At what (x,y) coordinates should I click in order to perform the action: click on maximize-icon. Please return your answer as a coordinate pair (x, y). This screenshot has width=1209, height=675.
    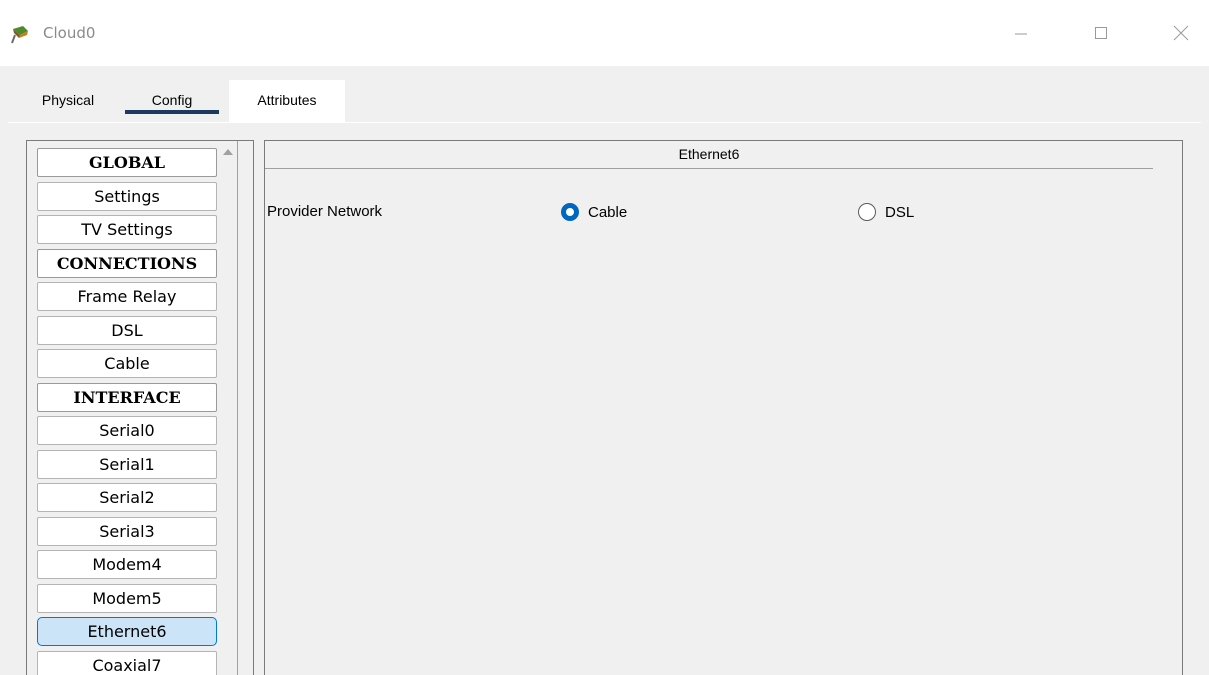
    Looking at the image, I should click on (1101, 33).